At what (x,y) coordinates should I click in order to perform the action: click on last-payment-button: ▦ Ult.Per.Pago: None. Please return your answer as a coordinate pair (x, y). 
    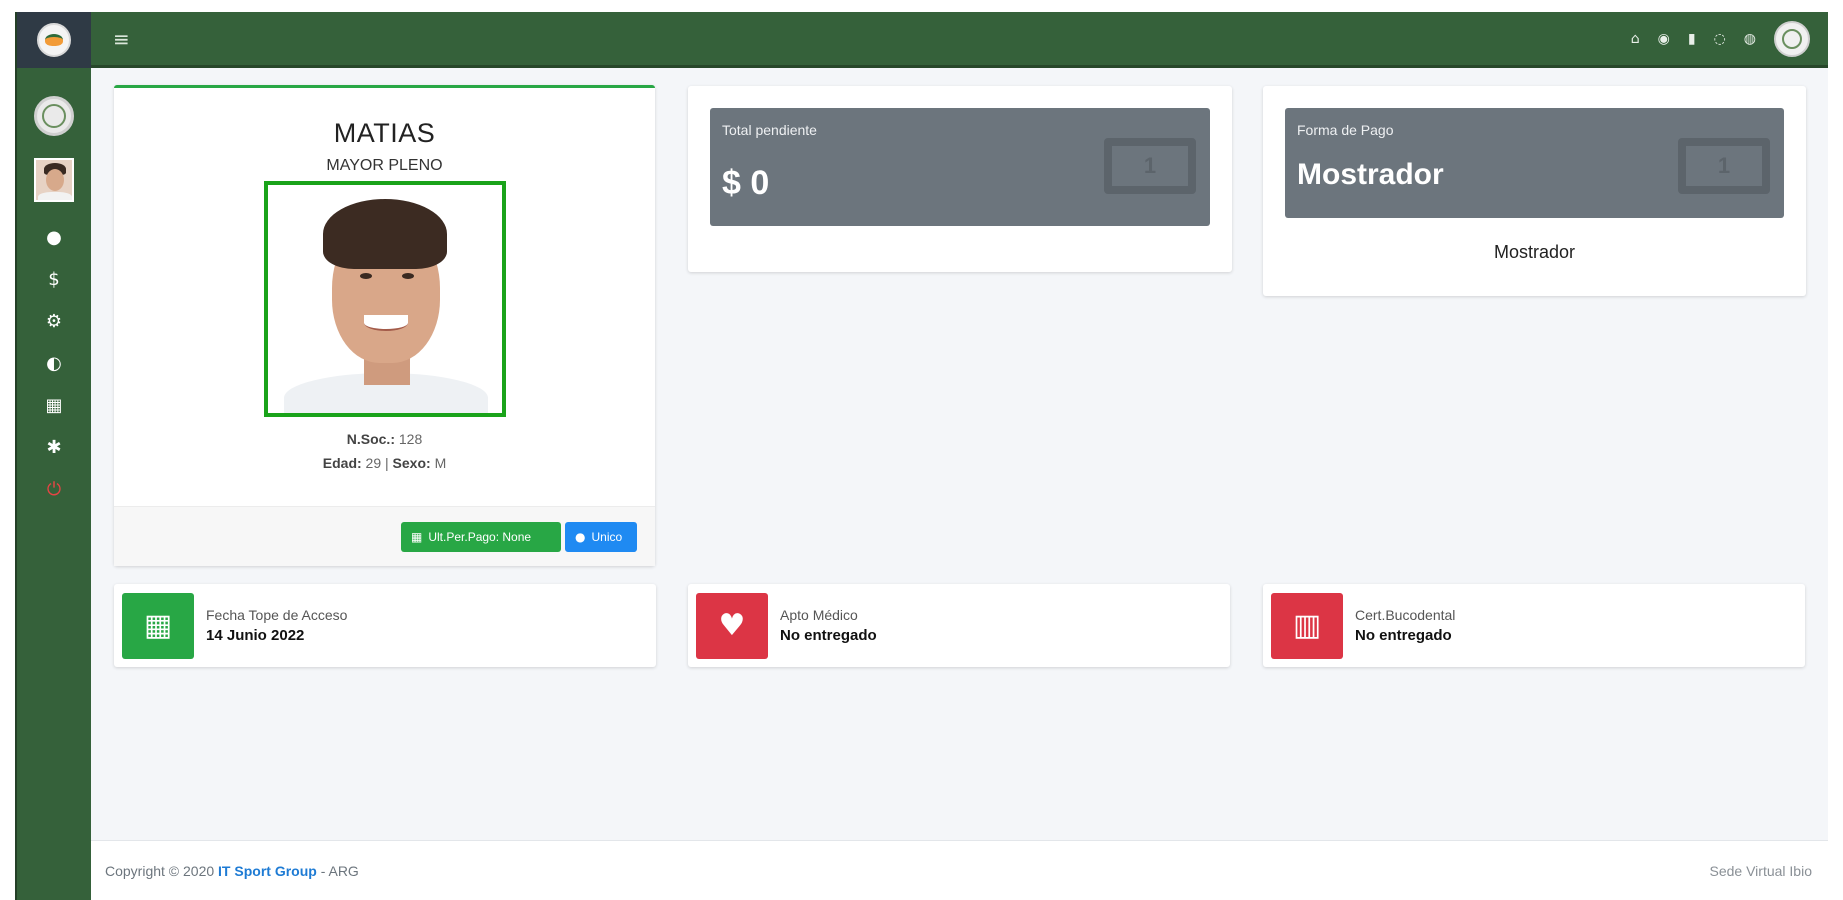
    Looking at the image, I should click on (481, 536).